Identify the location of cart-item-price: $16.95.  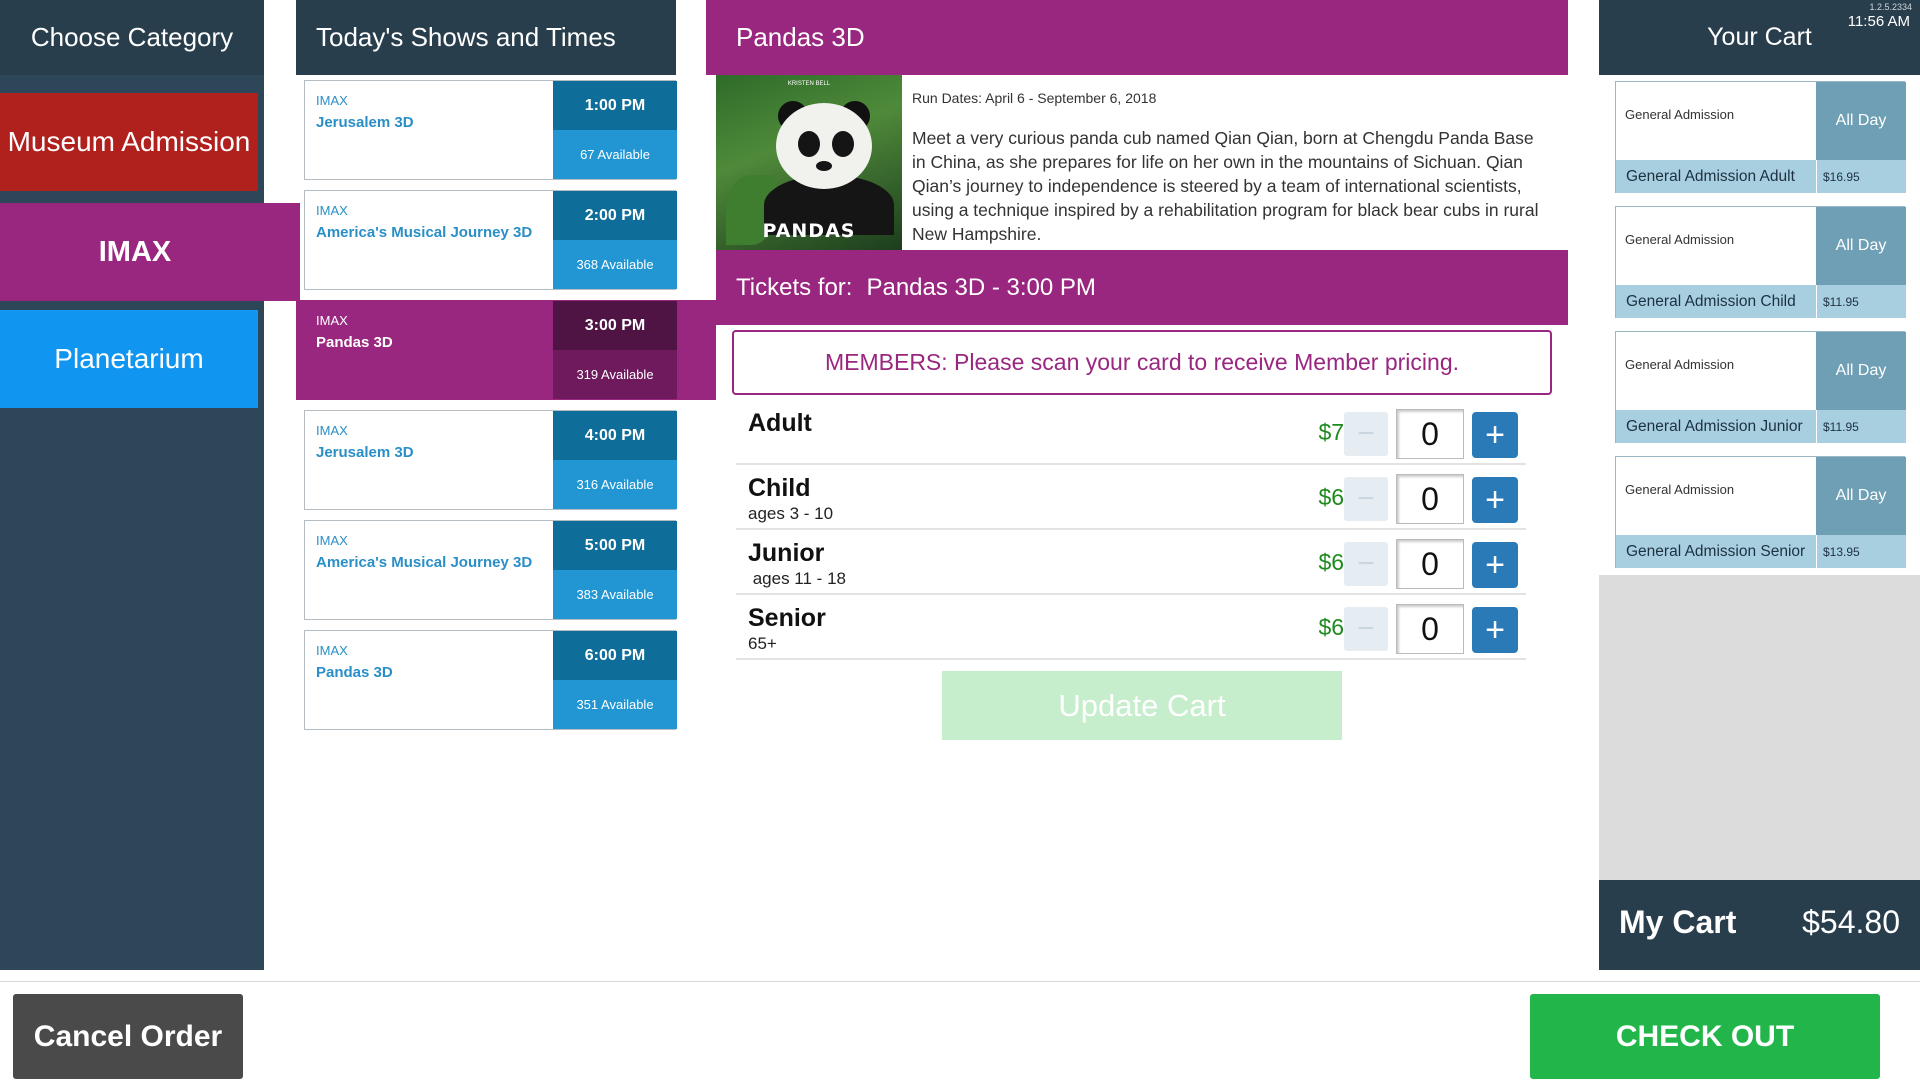
(1861, 176).